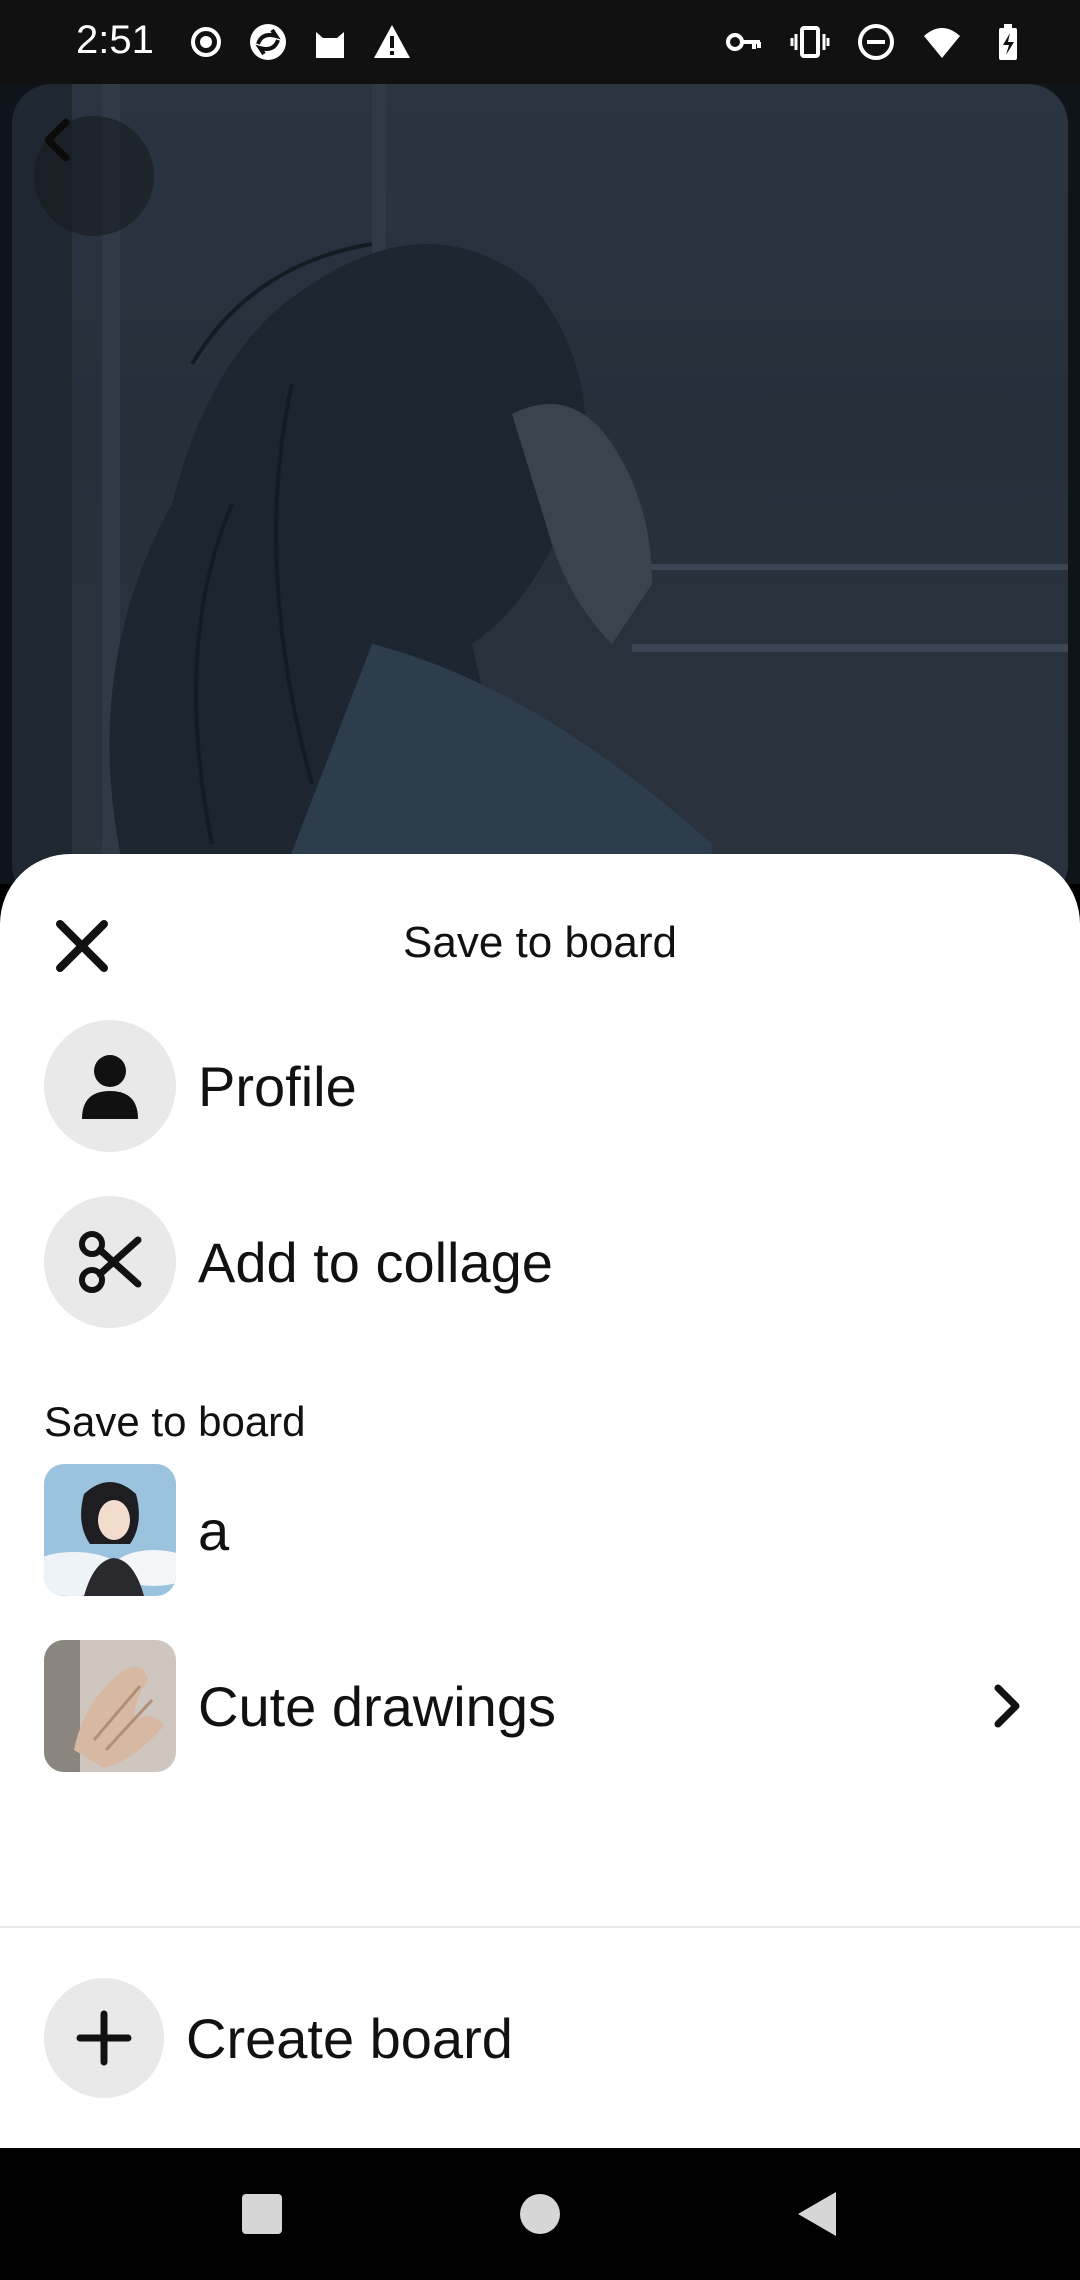  Describe the element at coordinates (330, 45) in the screenshot. I see `cat-icon` at that location.